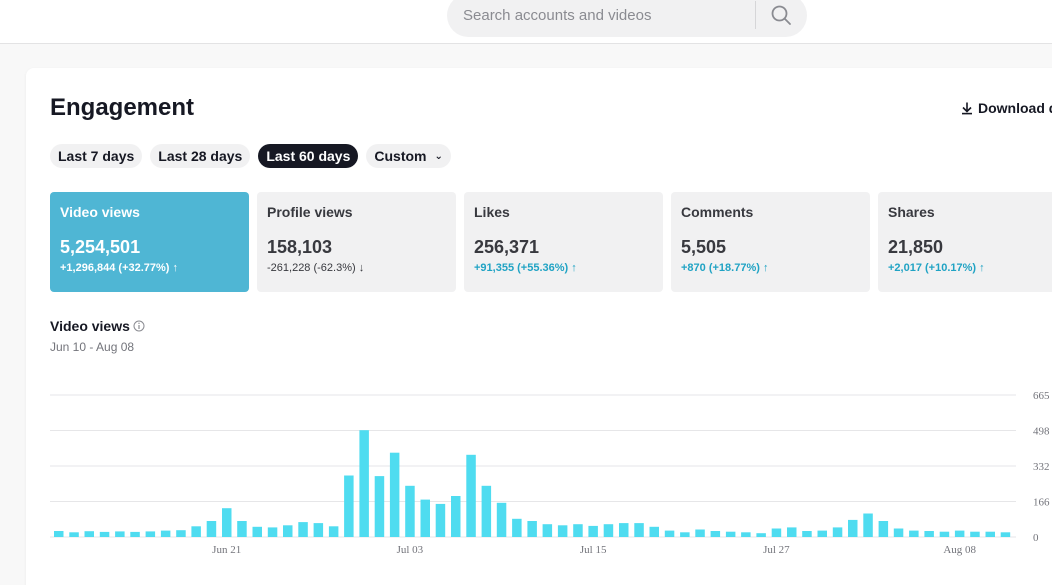 This screenshot has height=585, width=1052. I want to click on metric-change: +1,296,844 (+32.77%) ↑, so click(119, 268).